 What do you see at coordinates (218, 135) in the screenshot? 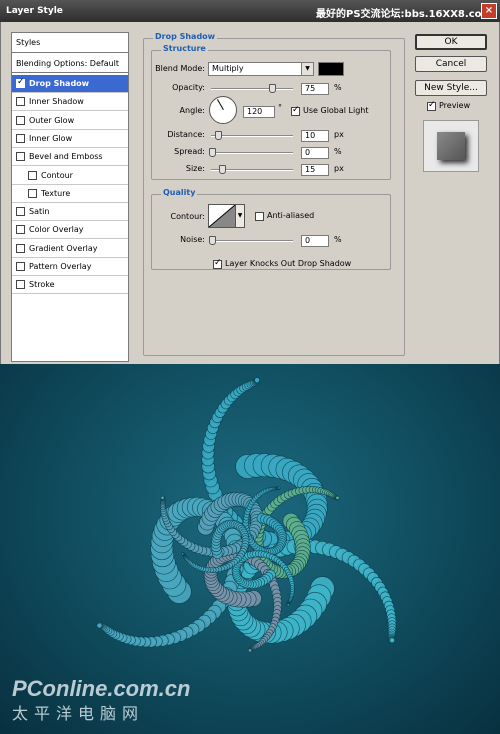
I see `distance-slider-handle` at bounding box center [218, 135].